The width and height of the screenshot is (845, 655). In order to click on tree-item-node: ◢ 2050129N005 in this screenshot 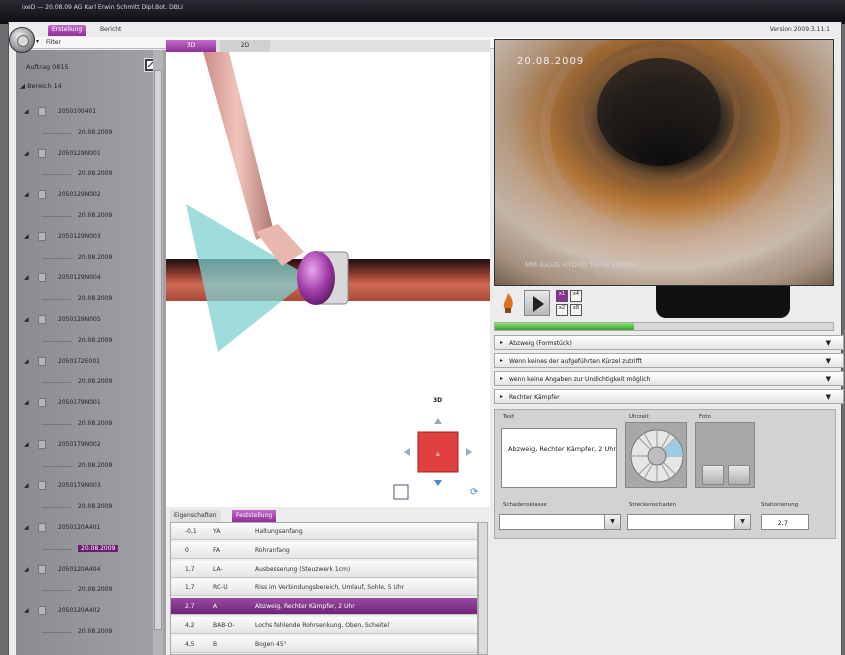, I will do `click(91, 320)`.